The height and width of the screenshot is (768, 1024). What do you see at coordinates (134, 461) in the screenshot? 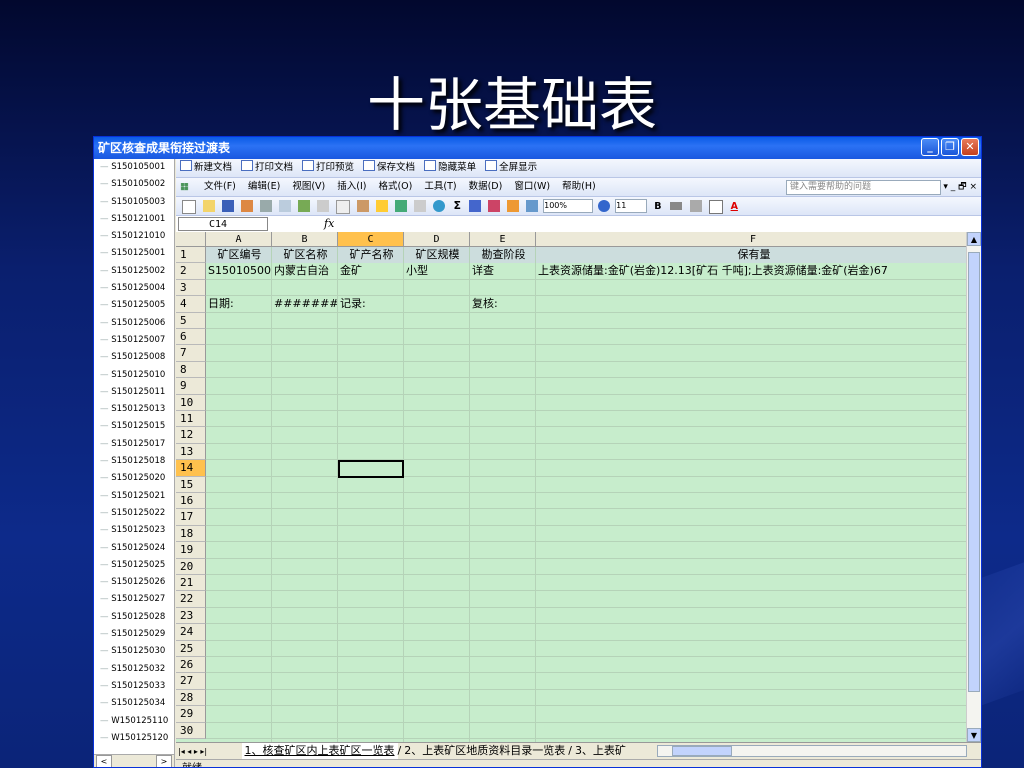
I see `sidebar-item: S150125018` at bounding box center [134, 461].